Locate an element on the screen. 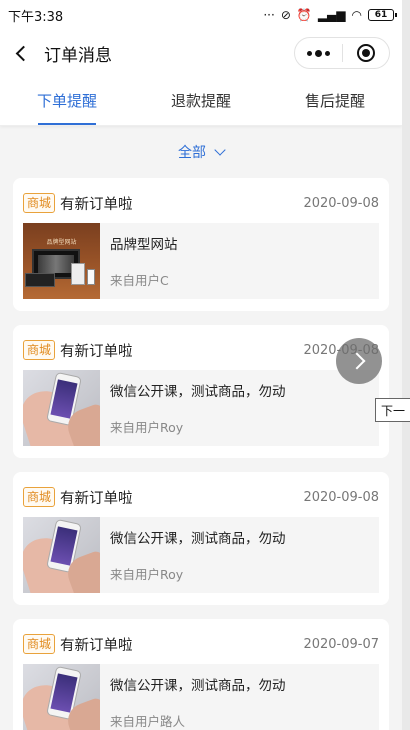 This screenshot has width=410, height=730. chevron-right-icon is located at coordinates (357, 361).